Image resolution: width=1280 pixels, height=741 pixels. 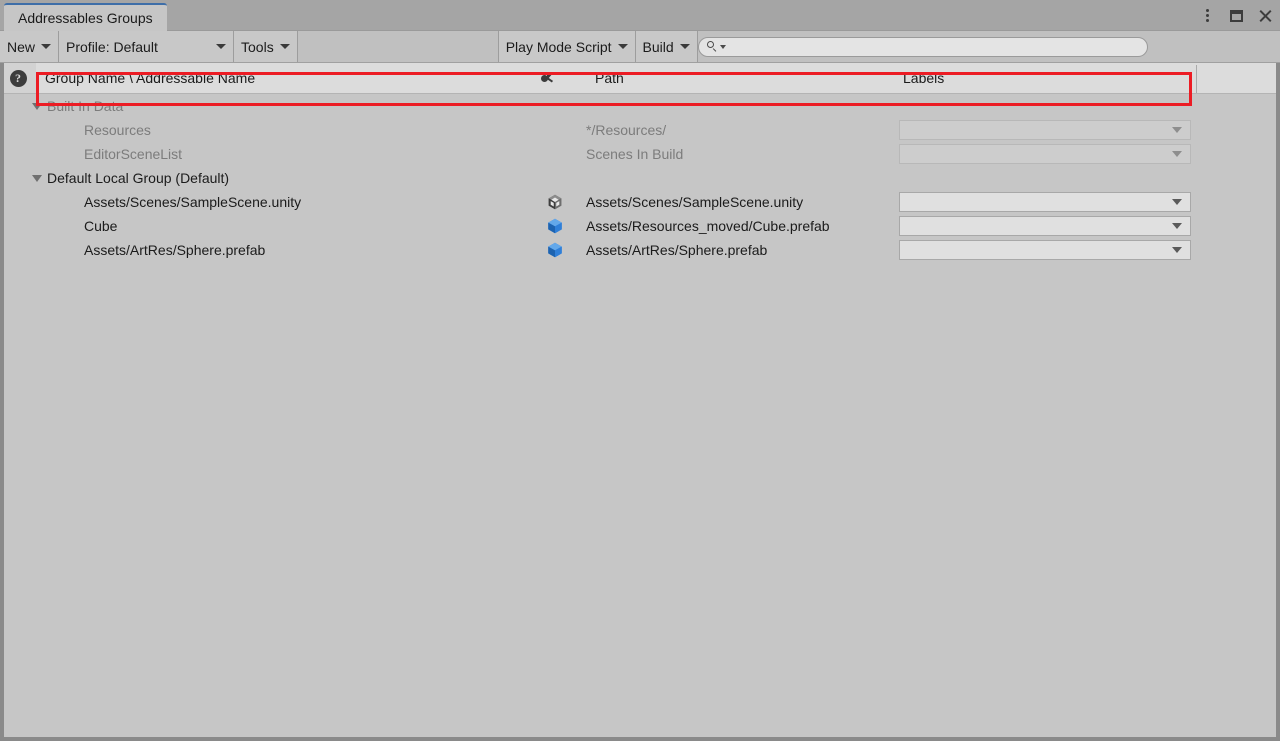 I want to click on tree-row-path-cell: Assets/ArtRes/Sphere.prefab, so click(x=740, y=250).